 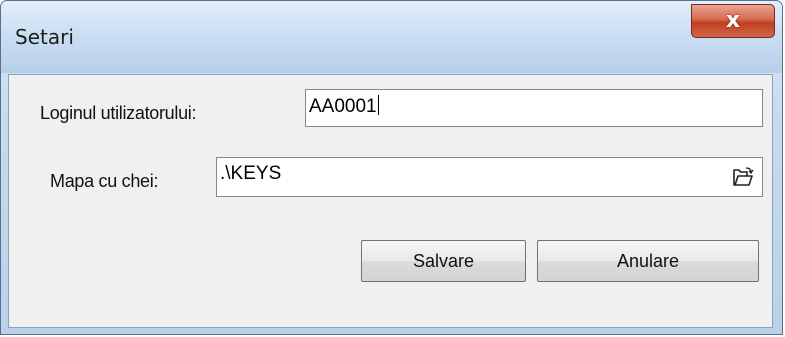 What do you see at coordinates (104, 181) in the screenshot?
I see `keys-folder-label: Mapa cu chei:` at bounding box center [104, 181].